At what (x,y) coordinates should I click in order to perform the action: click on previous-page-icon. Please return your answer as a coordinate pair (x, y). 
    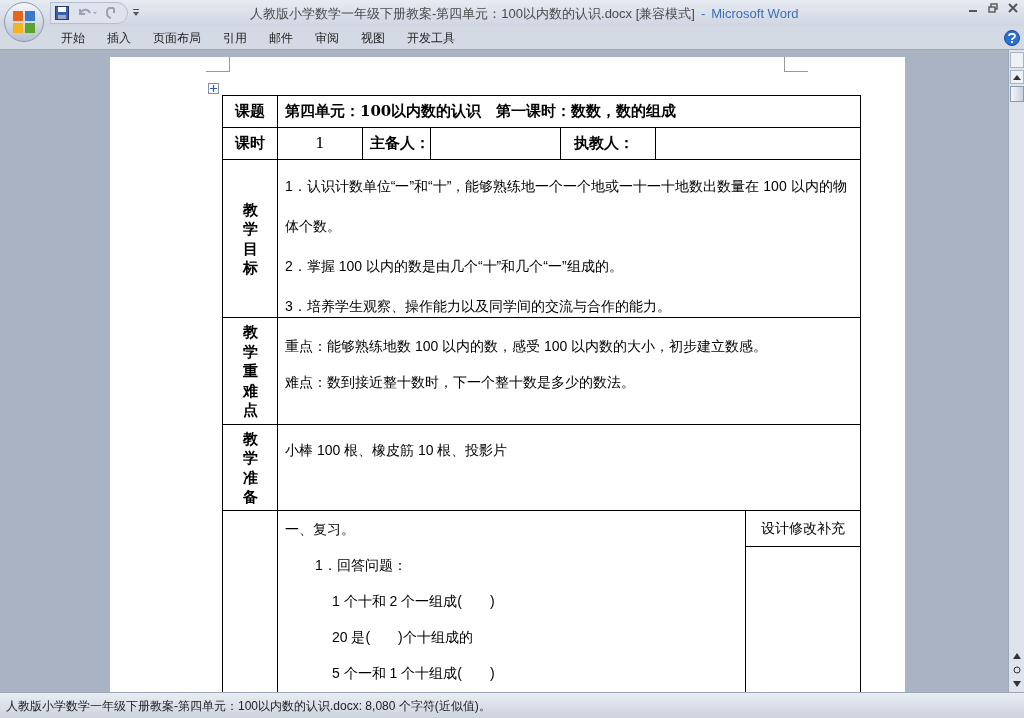
    Looking at the image, I should click on (1016, 656).